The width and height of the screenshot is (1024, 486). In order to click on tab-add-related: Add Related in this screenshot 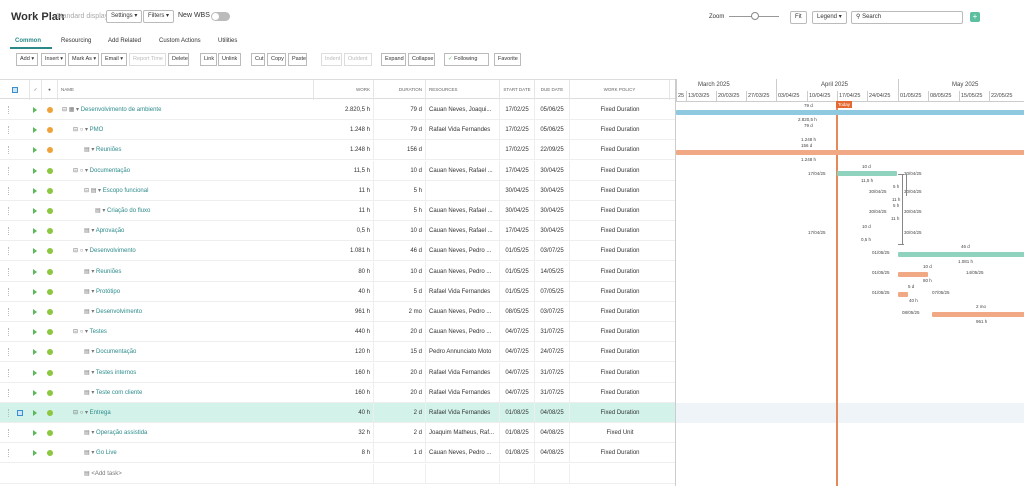, I will do `click(124, 41)`.